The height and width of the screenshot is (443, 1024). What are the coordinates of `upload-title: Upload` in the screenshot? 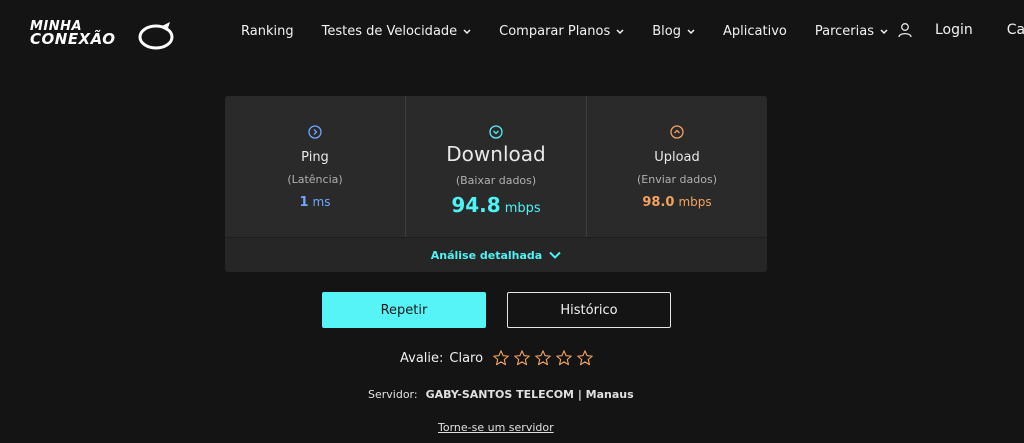 It's located at (677, 157).